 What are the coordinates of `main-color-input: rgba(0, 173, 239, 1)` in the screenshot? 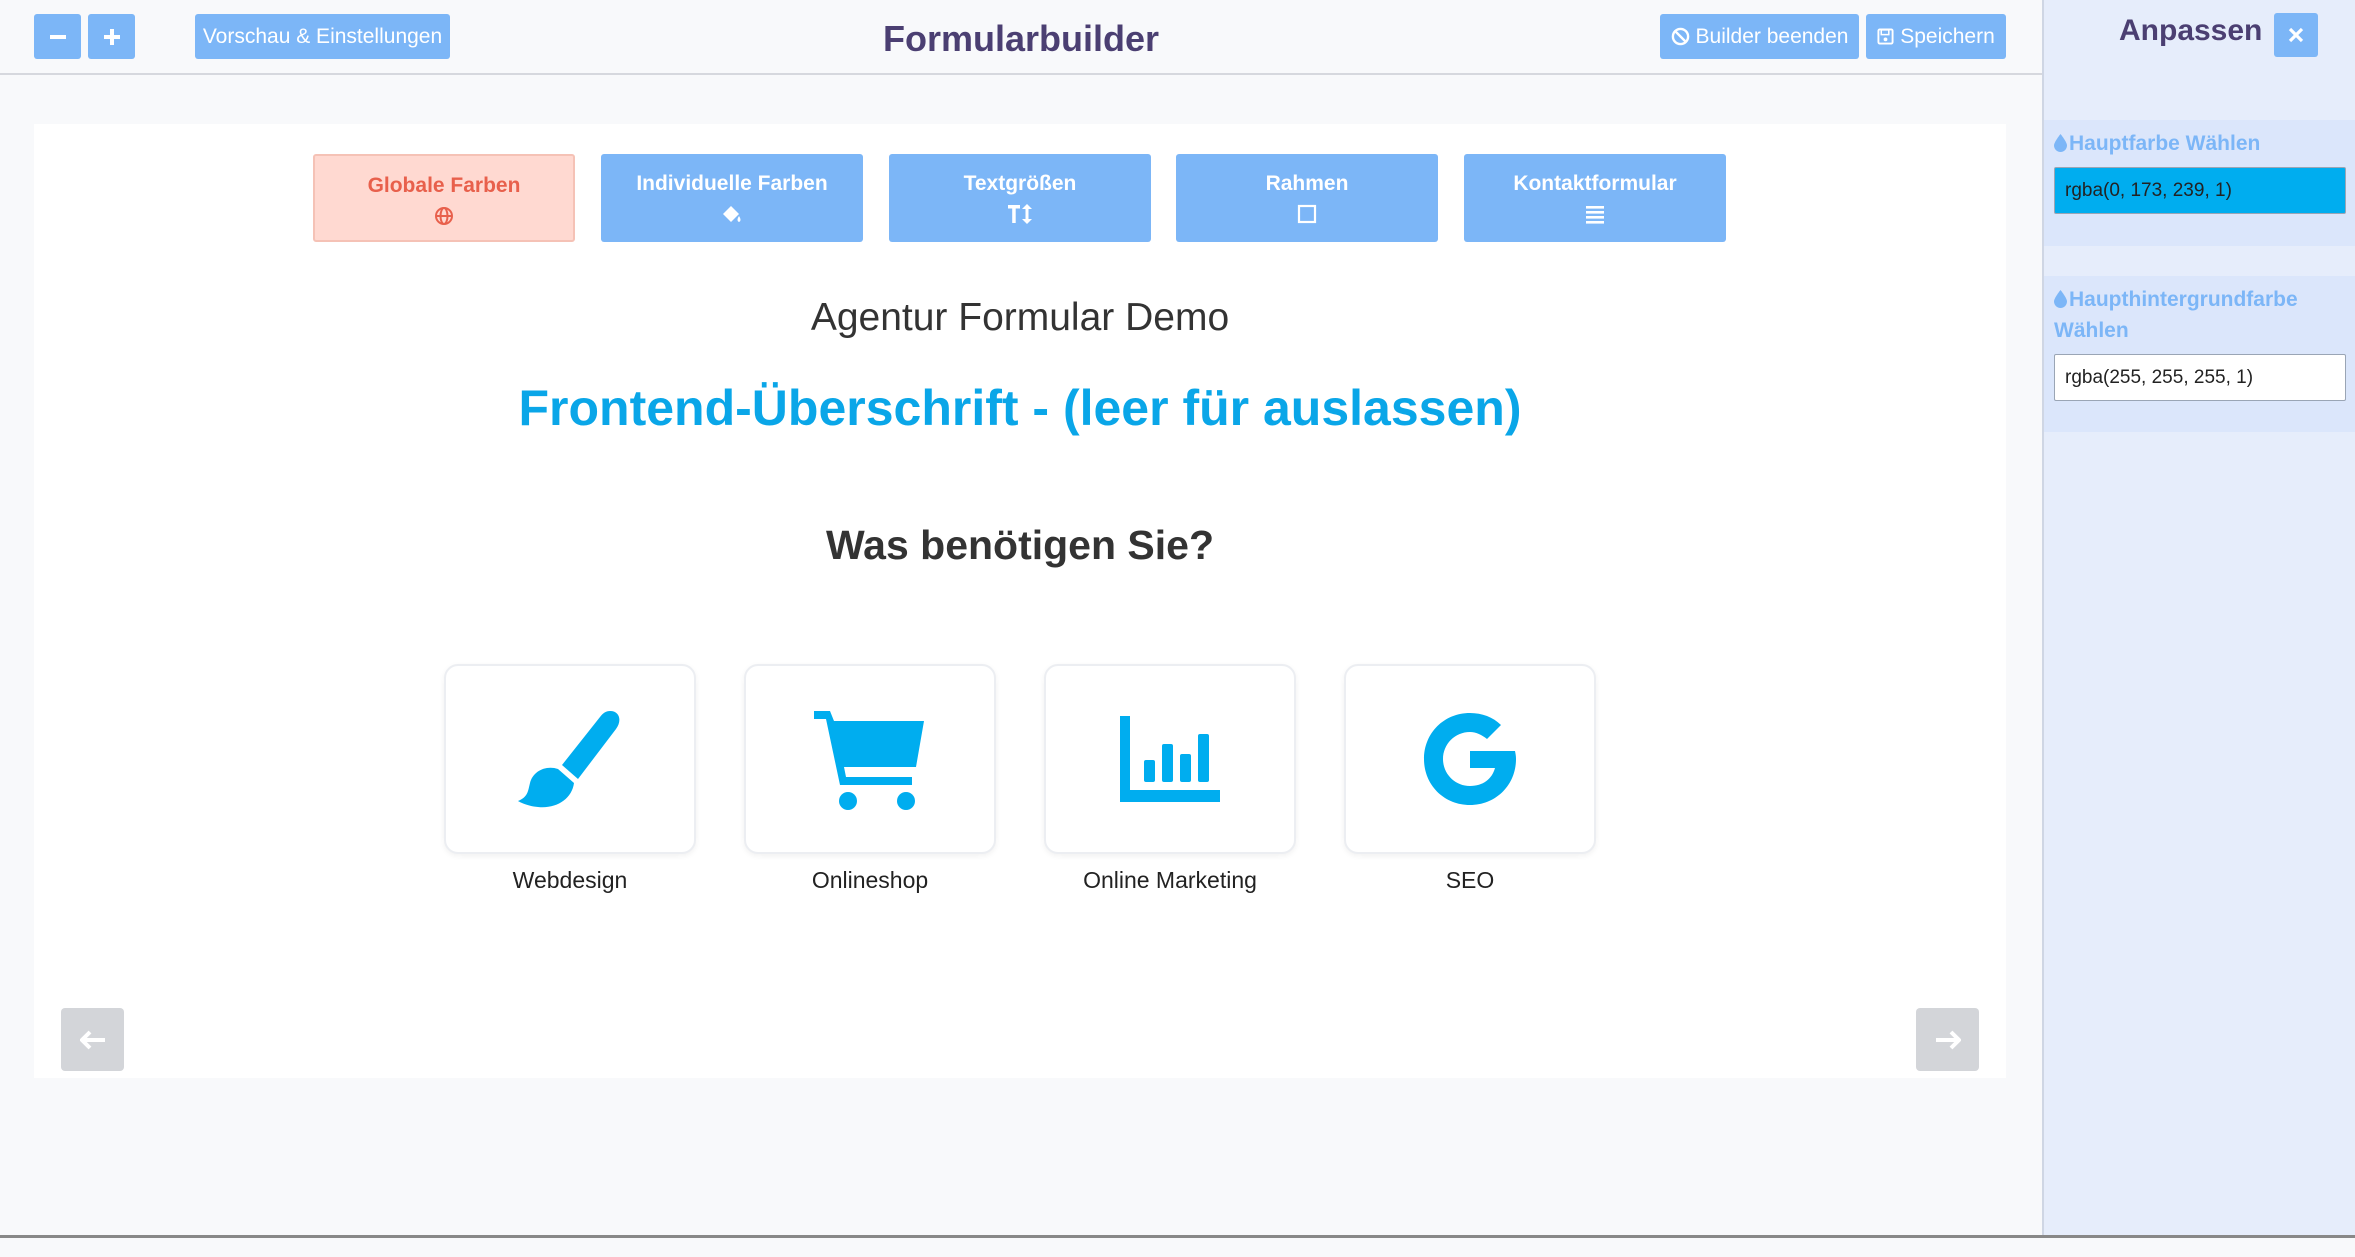 It's located at (2200, 190).